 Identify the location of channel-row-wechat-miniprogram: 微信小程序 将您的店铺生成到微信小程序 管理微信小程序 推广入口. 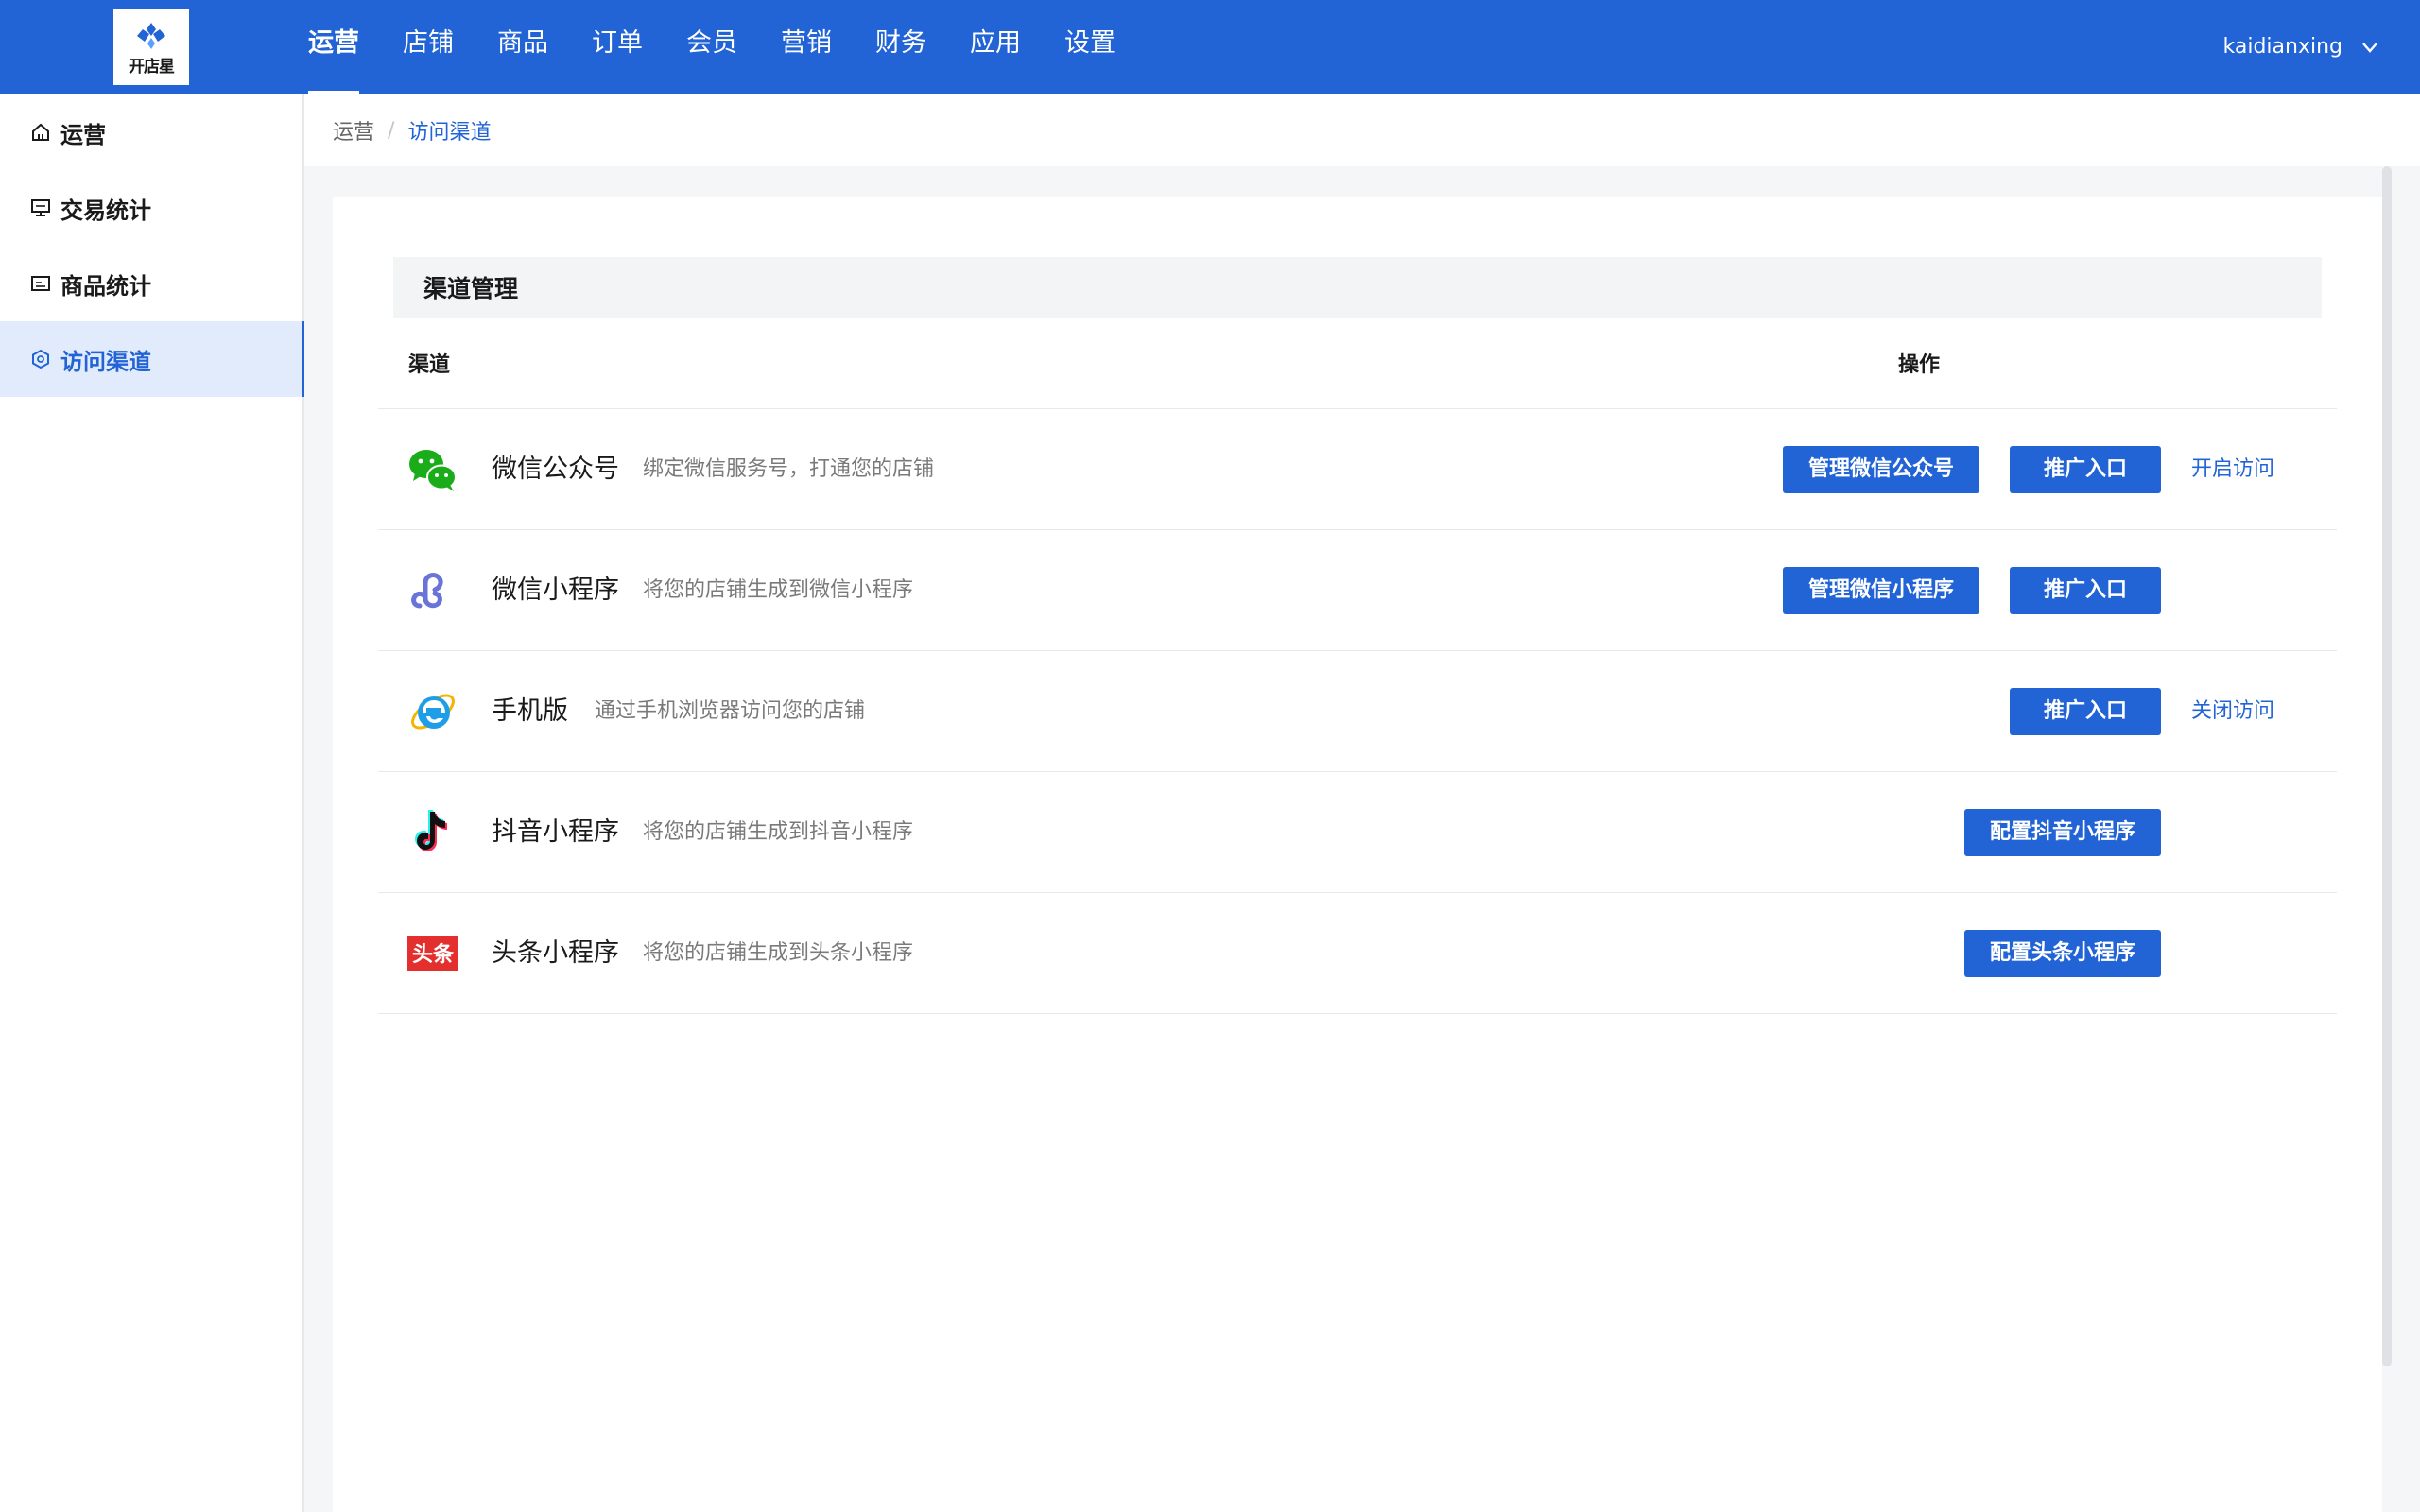
(1357, 590).